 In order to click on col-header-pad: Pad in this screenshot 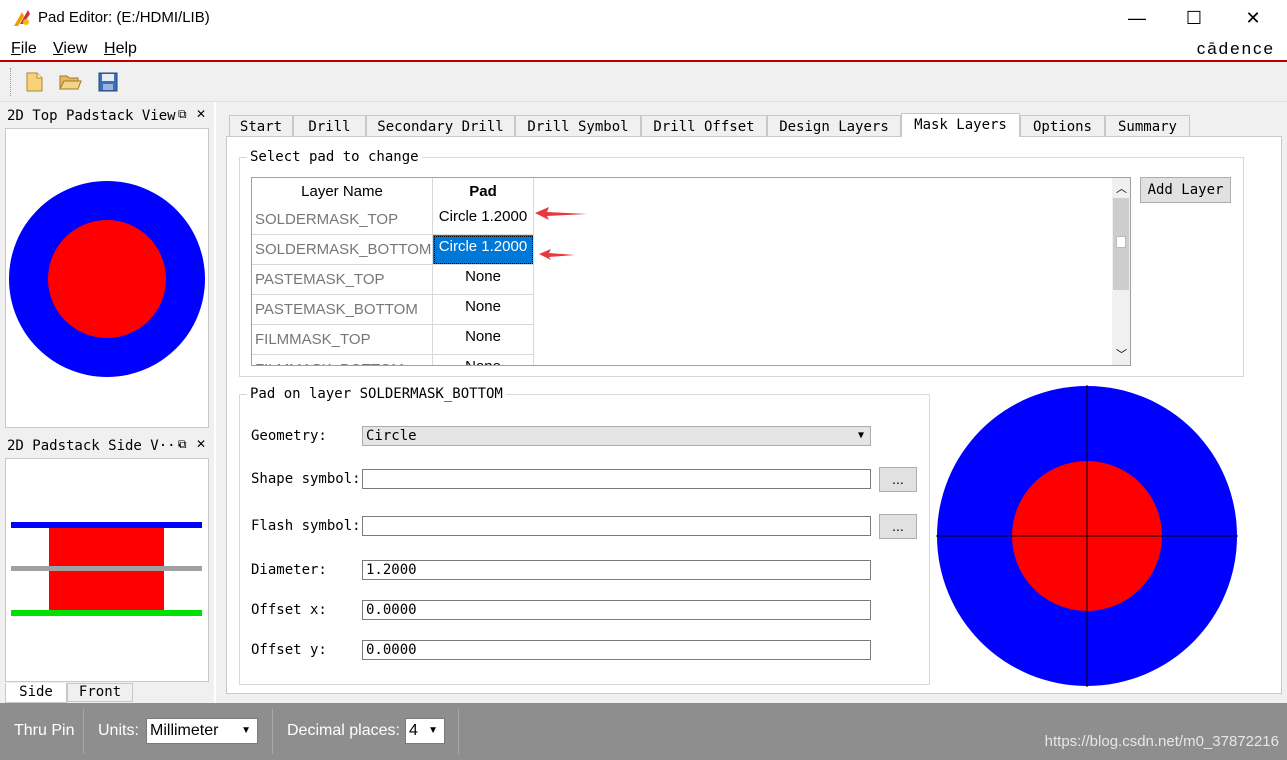, I will do `click(483, 191)`.